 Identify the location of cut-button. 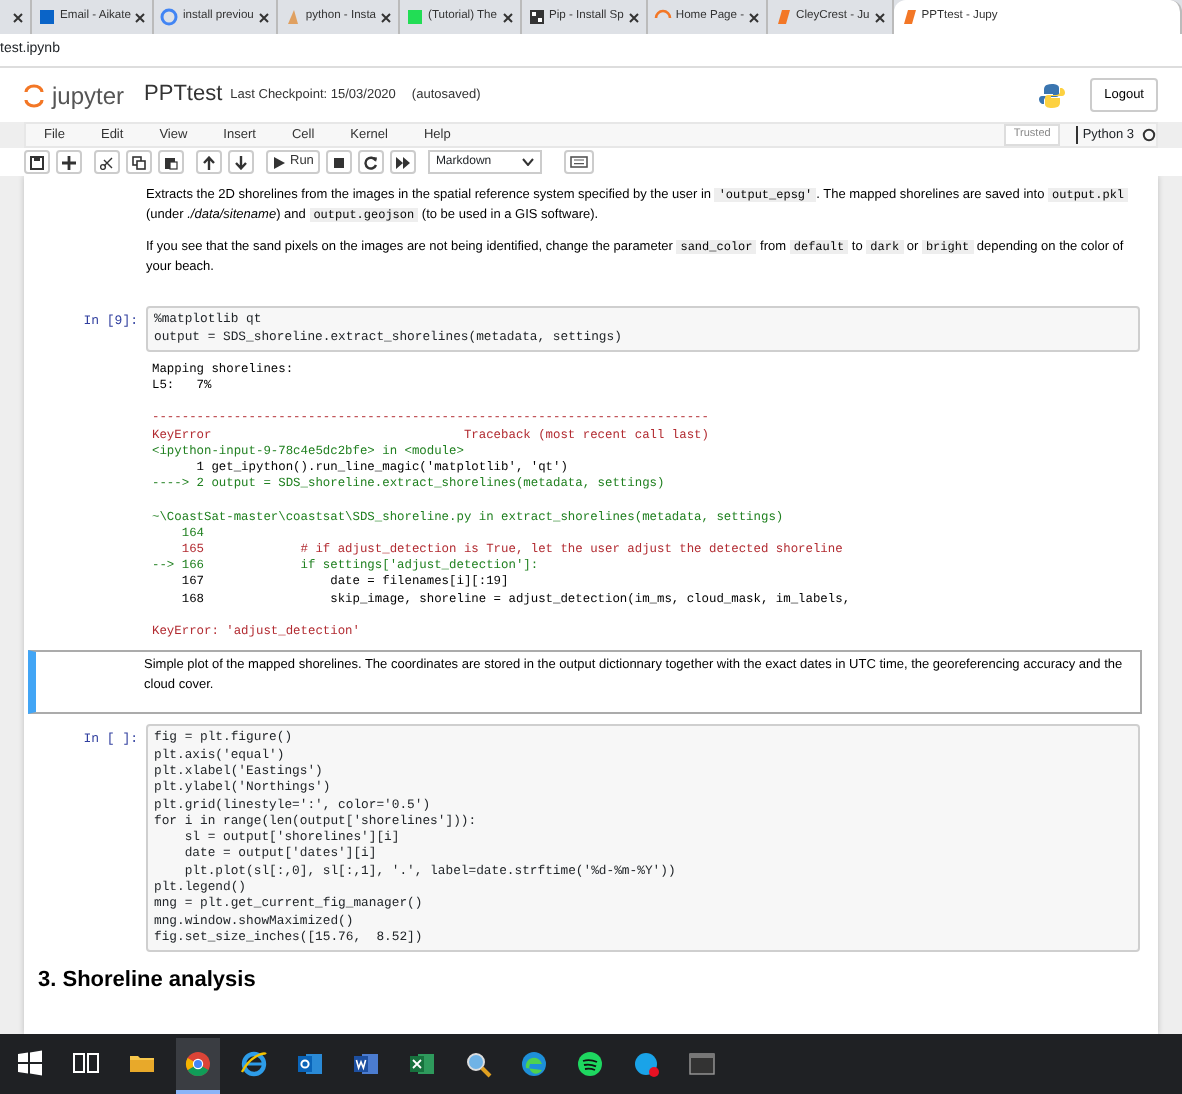
(107, 162).